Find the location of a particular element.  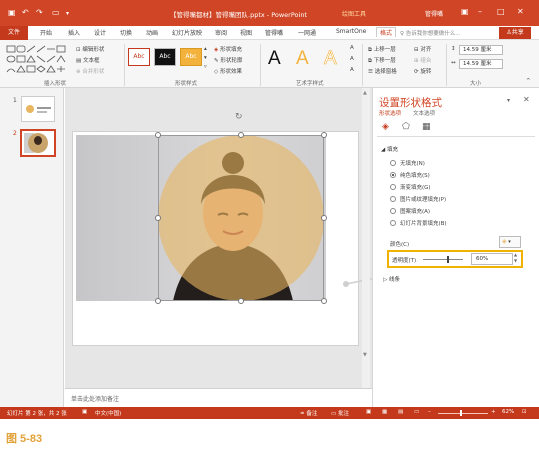

tab-insert: 插入 is located at coordinates (74, 32).